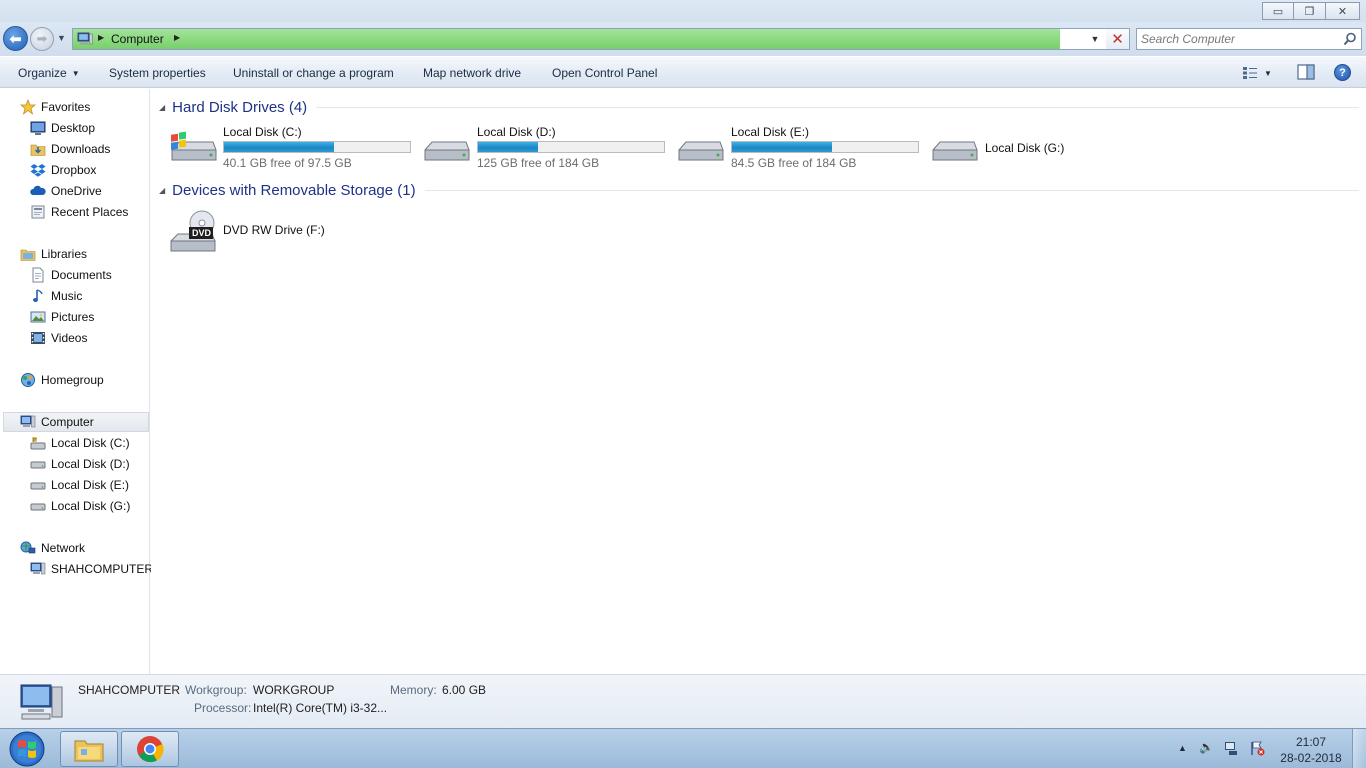 This screenshot has width=1366, height=768. What do you see at coordinates (38, 464) in the screenshot?
I see `hard-drive-icon` at bounding box center [38, 464].